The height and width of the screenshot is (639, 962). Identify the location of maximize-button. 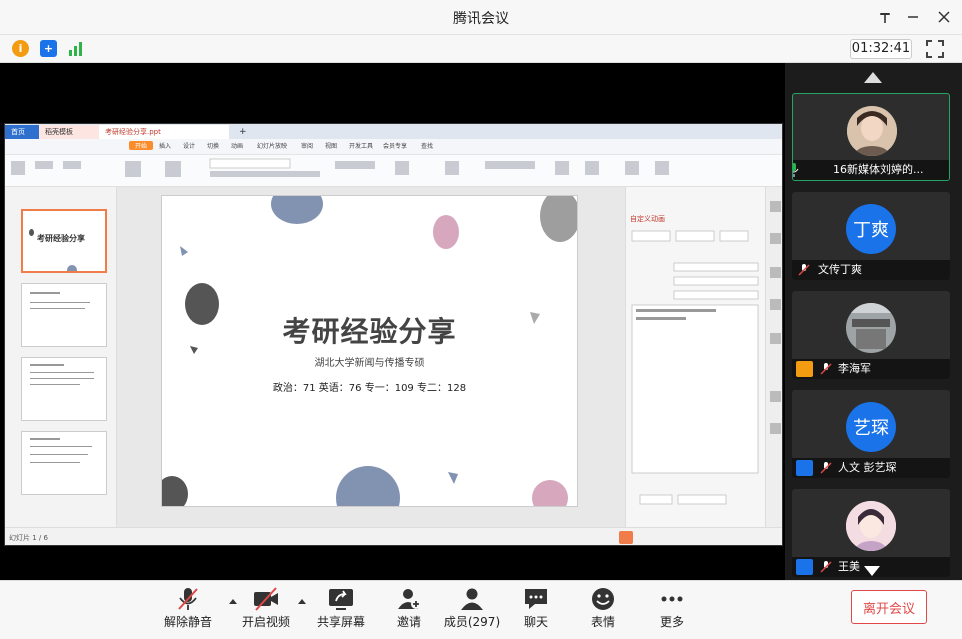
(914, 17).